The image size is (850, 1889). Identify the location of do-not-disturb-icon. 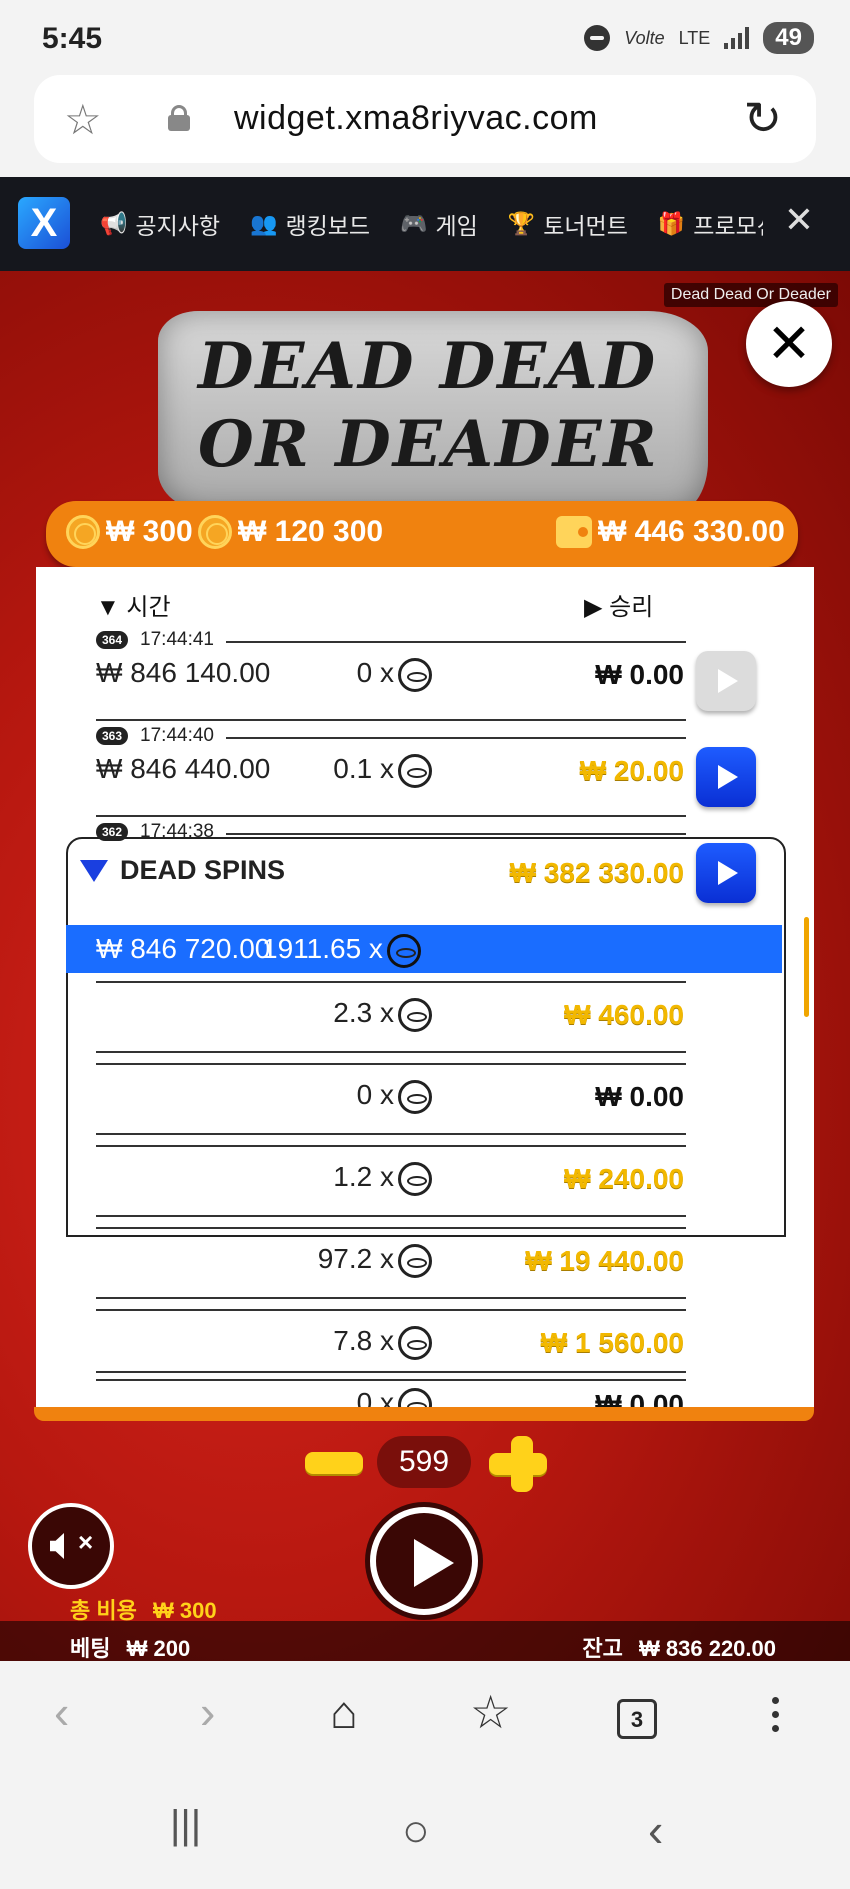
(597, 38).